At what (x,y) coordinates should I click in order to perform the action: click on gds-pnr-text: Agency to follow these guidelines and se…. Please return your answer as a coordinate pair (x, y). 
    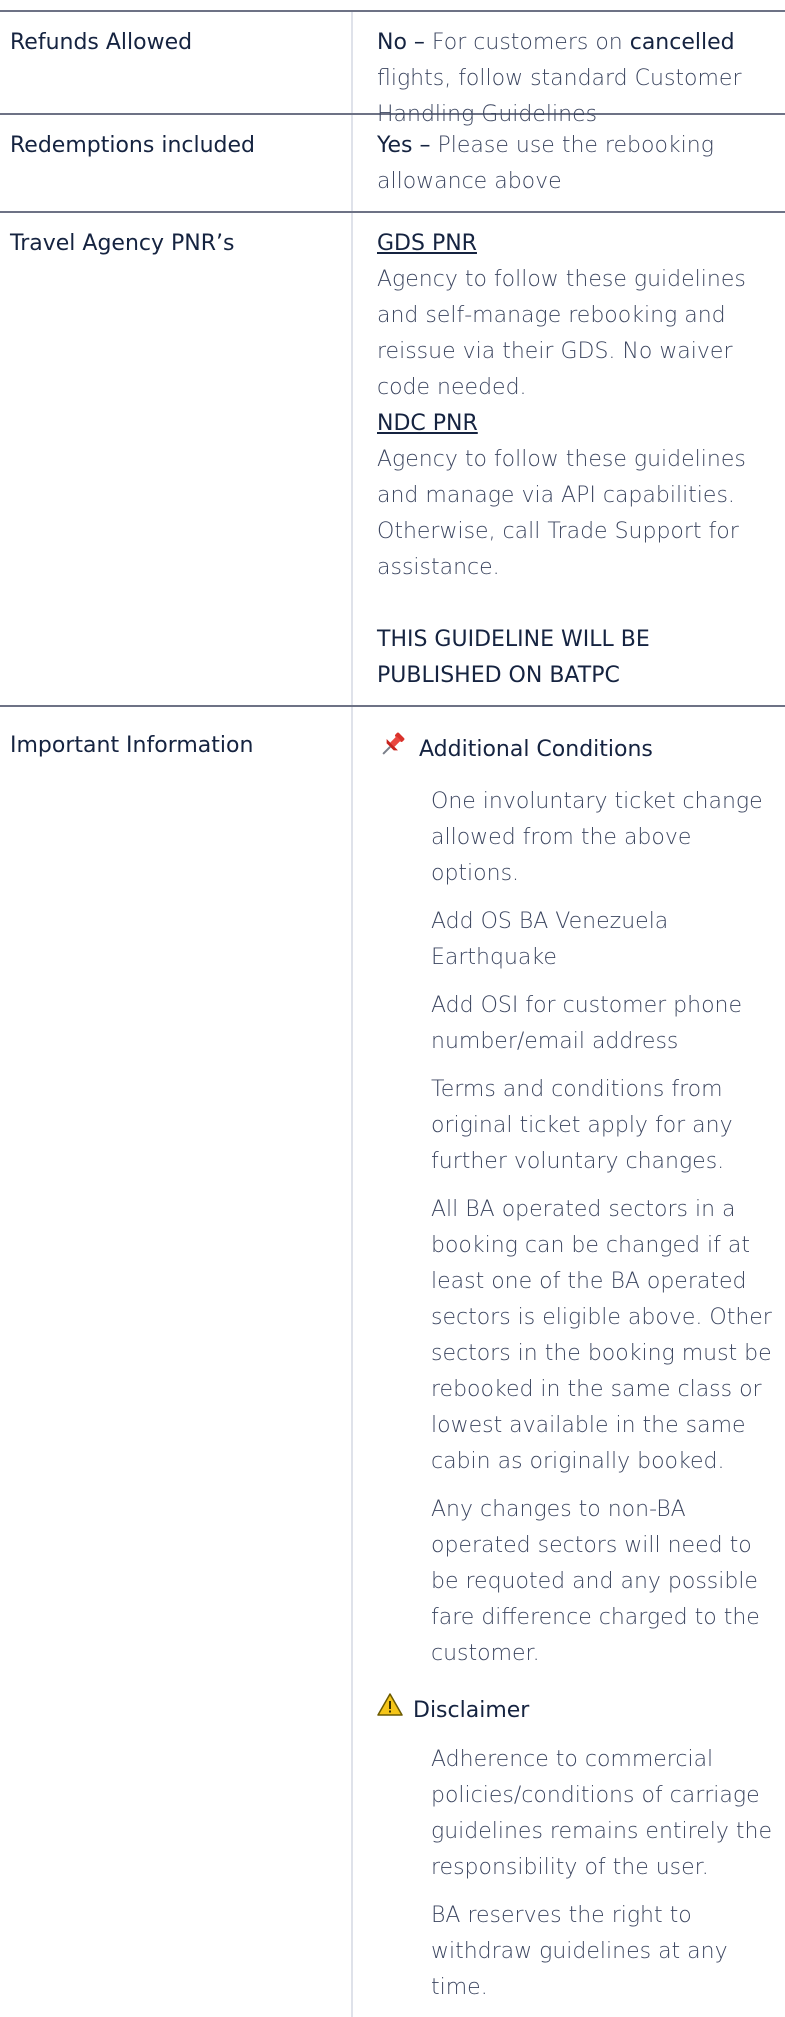
    Looking at the image, I should click on (561, 333).